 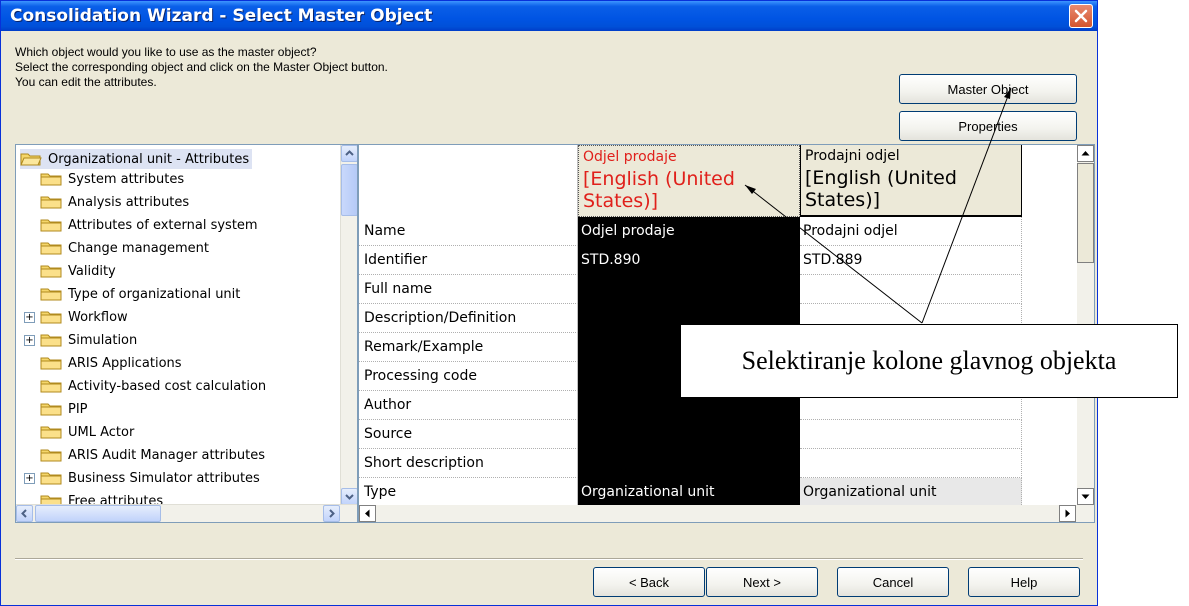 I want to click on callout-arrows, so click(x=878, y=205).